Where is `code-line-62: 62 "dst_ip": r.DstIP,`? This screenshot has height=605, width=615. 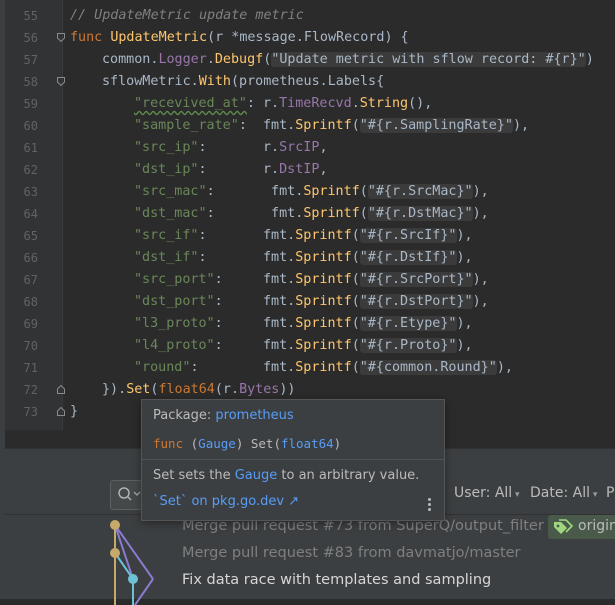
code-line-62: 62 "dst_ip": r.DstIP, is located at coordinates (307, 170).